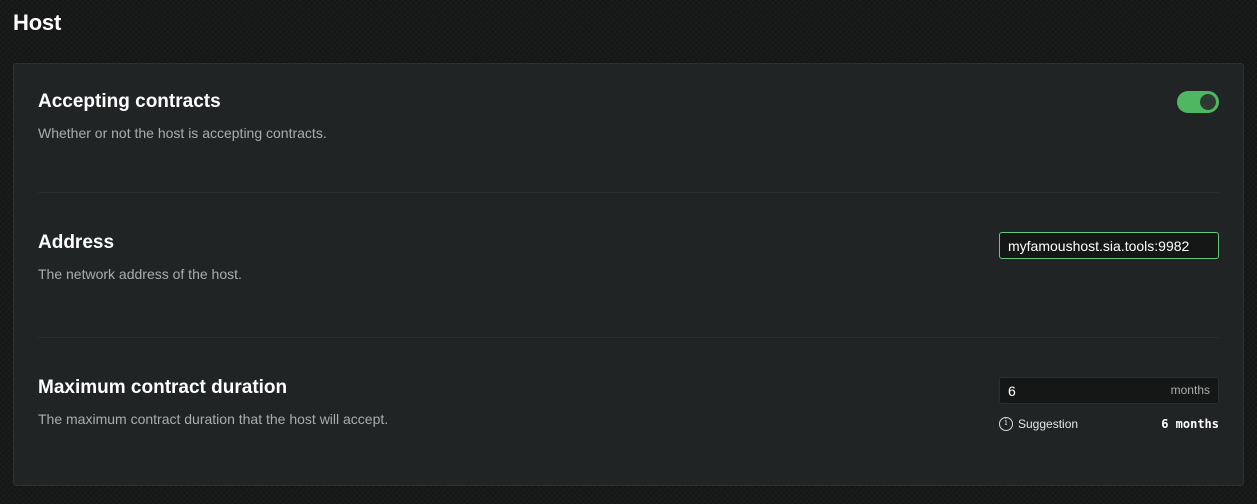 This screenshot has height=504, width=1257. I want to click on address-input, so click(1109, 245).